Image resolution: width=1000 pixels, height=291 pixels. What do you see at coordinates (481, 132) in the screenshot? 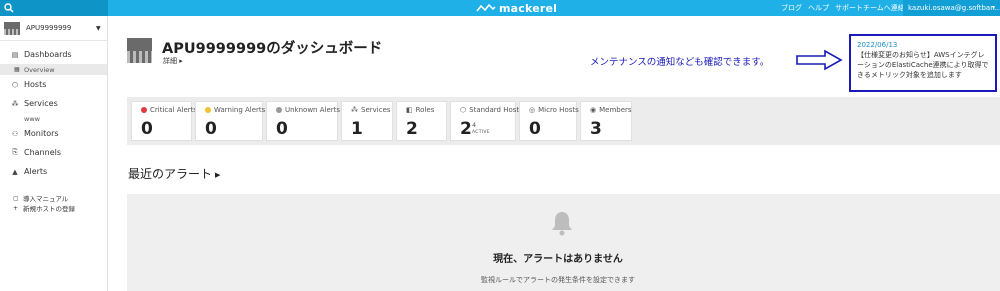
I see `active-label: ACTIVE` at bounding box center [481, 132].